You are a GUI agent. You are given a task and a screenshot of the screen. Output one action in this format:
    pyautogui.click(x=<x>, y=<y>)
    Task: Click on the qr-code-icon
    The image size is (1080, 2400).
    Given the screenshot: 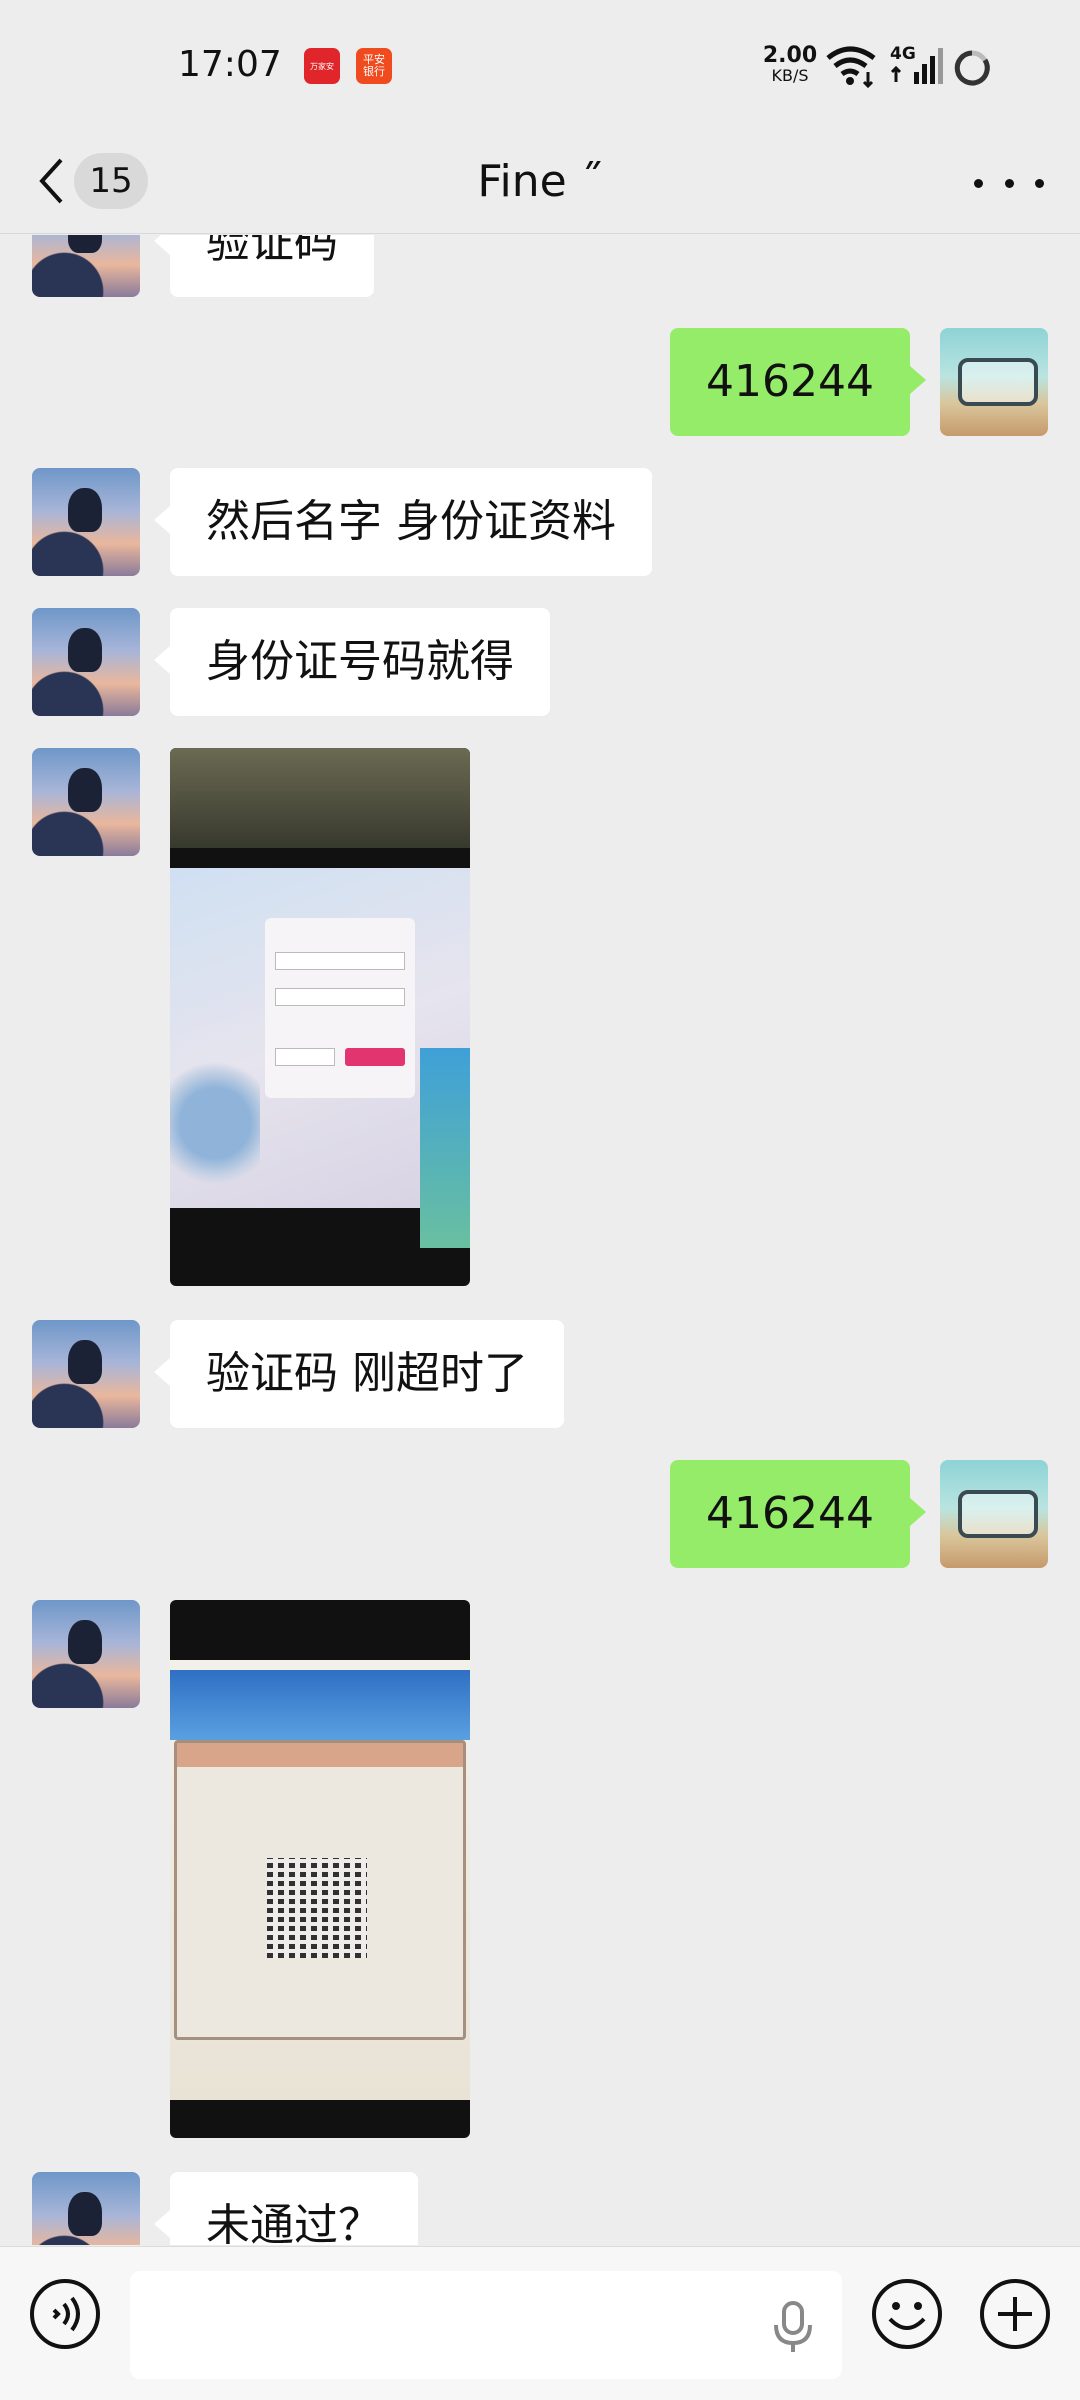 What is the action you would take?
    pyautogui.click(x=317, y=1908)
    